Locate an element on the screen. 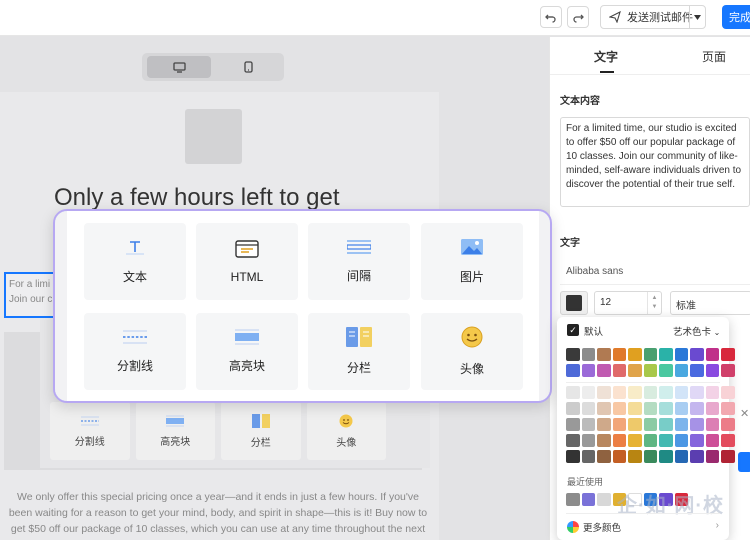  tab-text: 文字 is located at coordinates (606, 56).